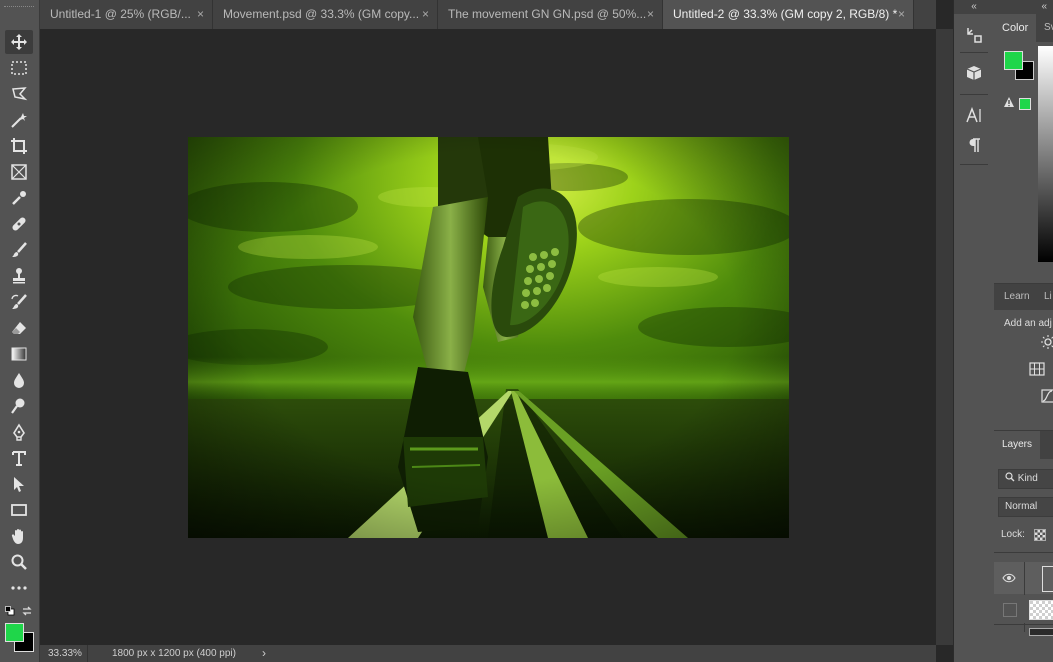 Image resolution: width=1053 pixels, height=662 pixels. Describe the element at coordinates (19, 68) in the screenshot. I see `marquee-tool-icon` at that location.